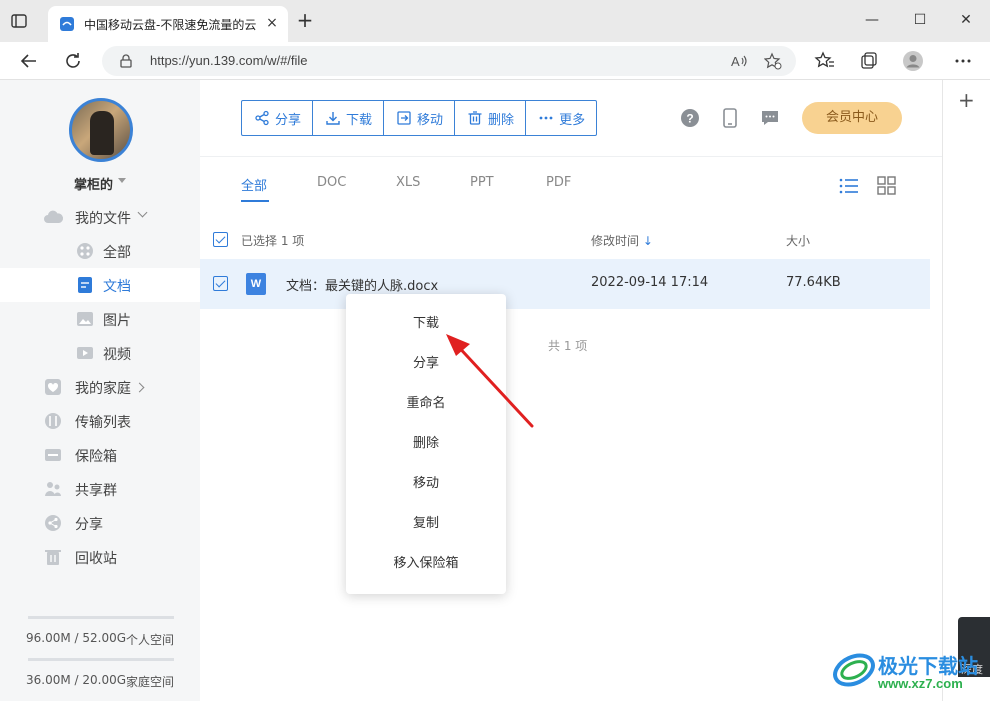 The height and width of the screenshot is (701, 990). What do you see at coordinates (96, 491) in the screenshot?
I see `sidebar-item-label: 共享群` at bounding box center [96, 491].